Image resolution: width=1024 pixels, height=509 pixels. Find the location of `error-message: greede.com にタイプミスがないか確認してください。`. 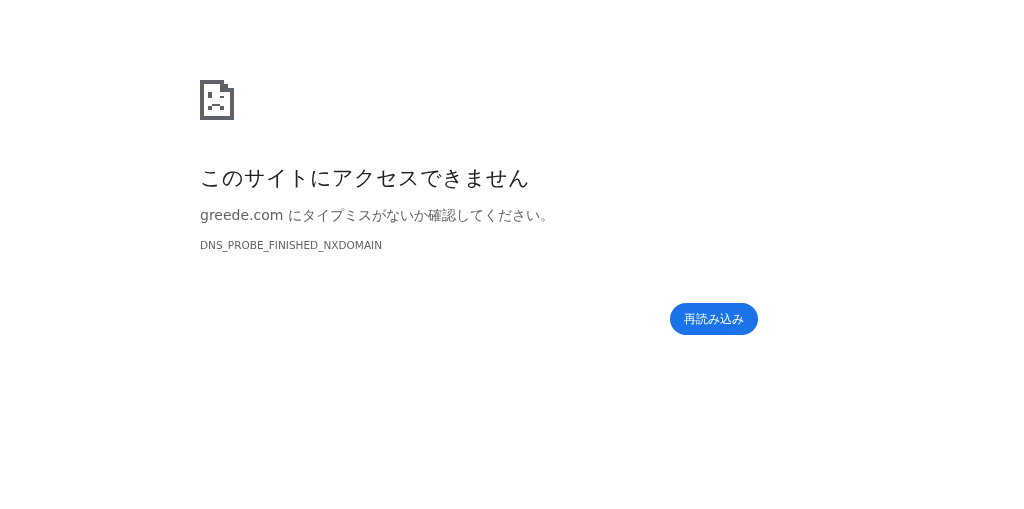

error-message: greede.com にタイプミスがないか確認してください。 is located at coordinates (377, 215).